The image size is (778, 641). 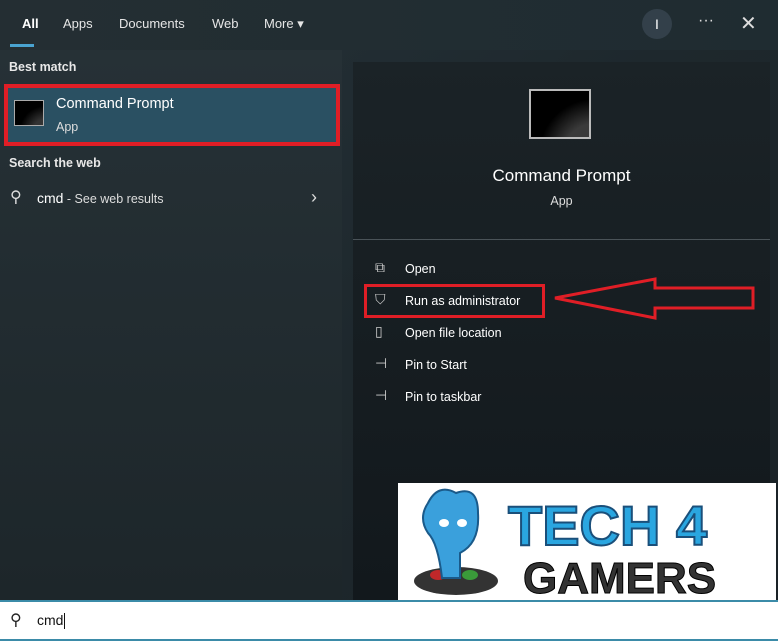 I want to click on open-icon: ⧉, so click(x=380, y=267).